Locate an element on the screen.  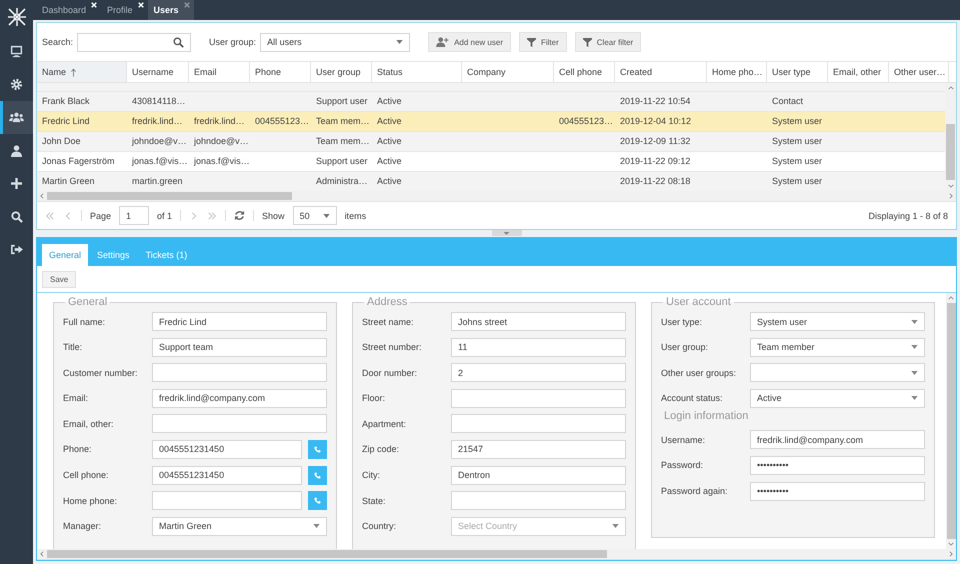
toolbar-button: Add new user is located at coordinates (469, 42).